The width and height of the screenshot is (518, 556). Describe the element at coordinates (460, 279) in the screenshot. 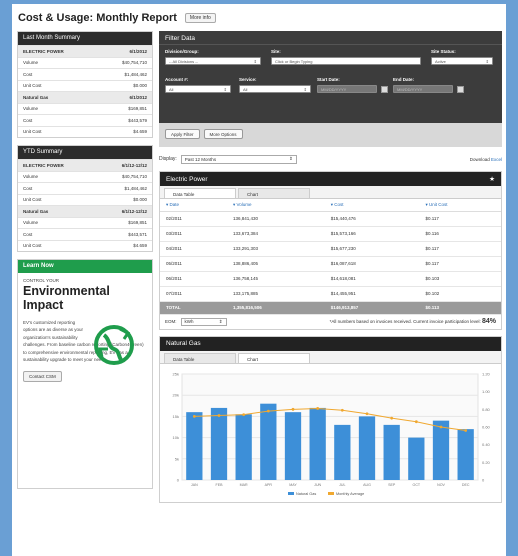

I see `table-cell: $0.103` at that location.